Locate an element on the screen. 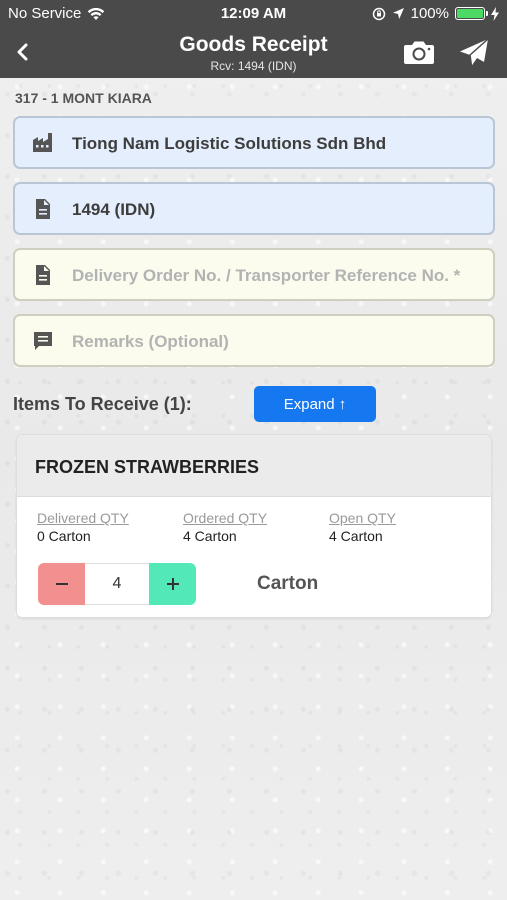  open-qty: Open QTY 4 Carton is located at coordinates (362, 527).